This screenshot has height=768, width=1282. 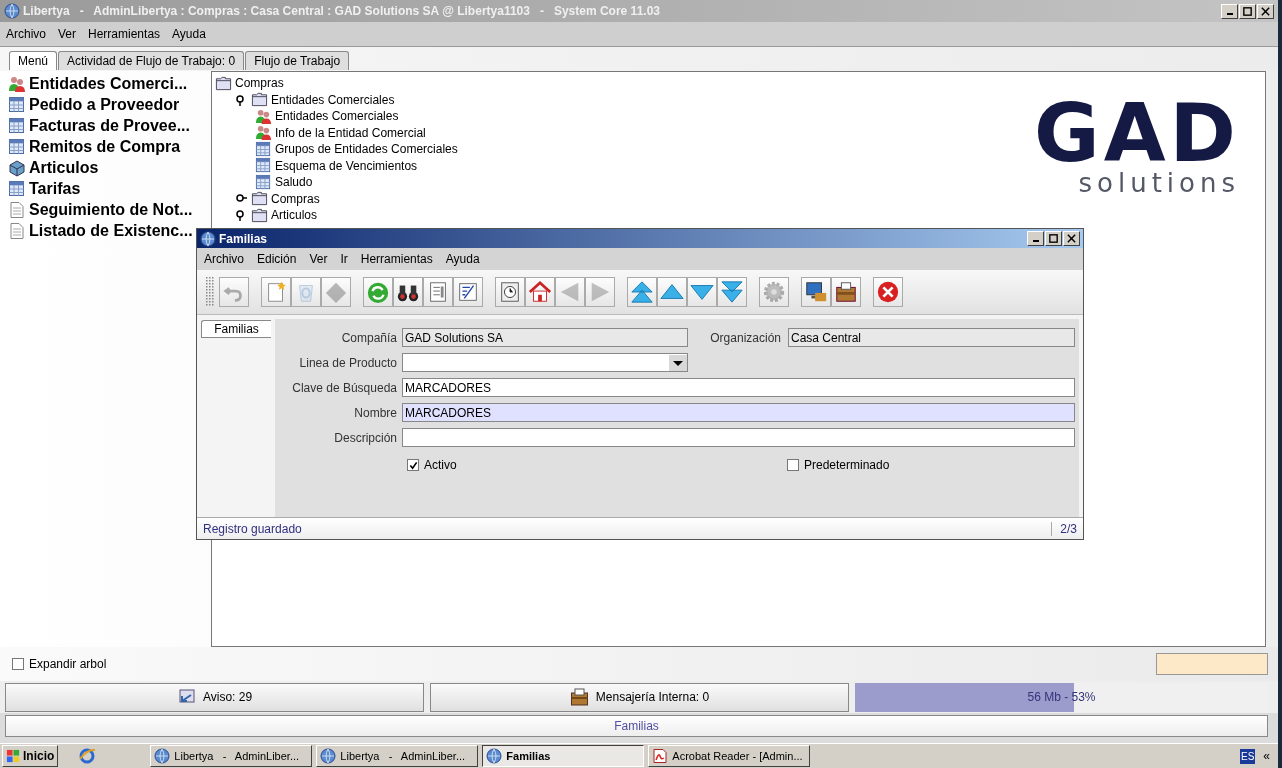 I want to click on monitor-icon, so click(x=816, y=292).